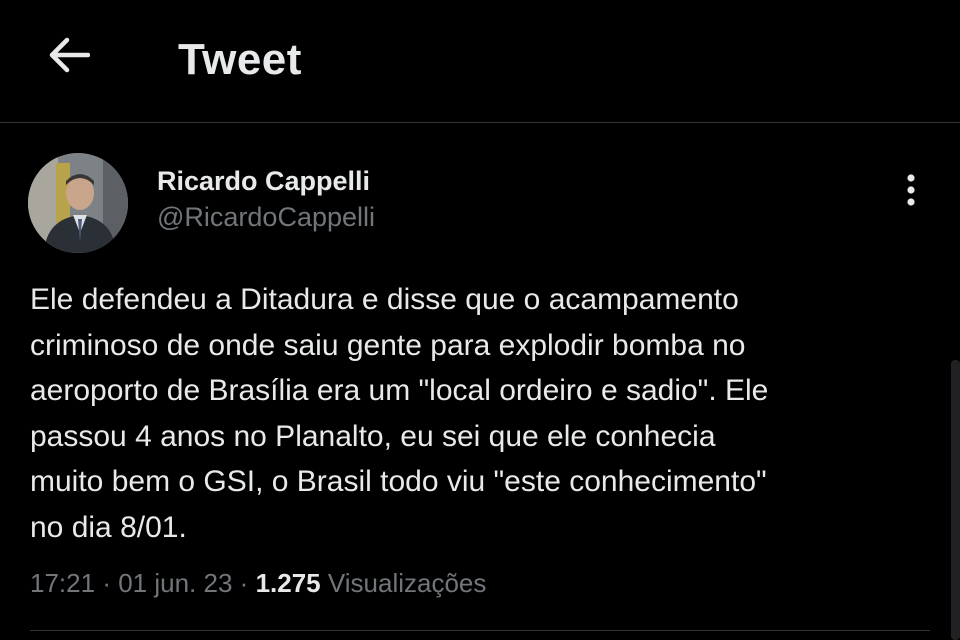 The height and width of the screenshot is (640, 960). Describe the element at coordinates (407, 583) in the screenshot. I see `views-label: Visualizações` at that location.